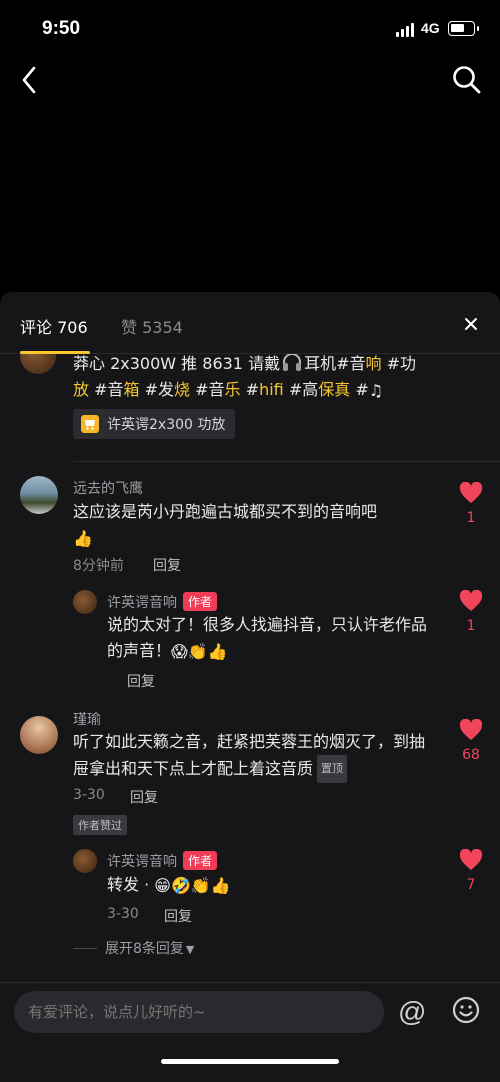 This screenshot has width=500, height=1082. I want to click on cart-icon, so click(90, 424).